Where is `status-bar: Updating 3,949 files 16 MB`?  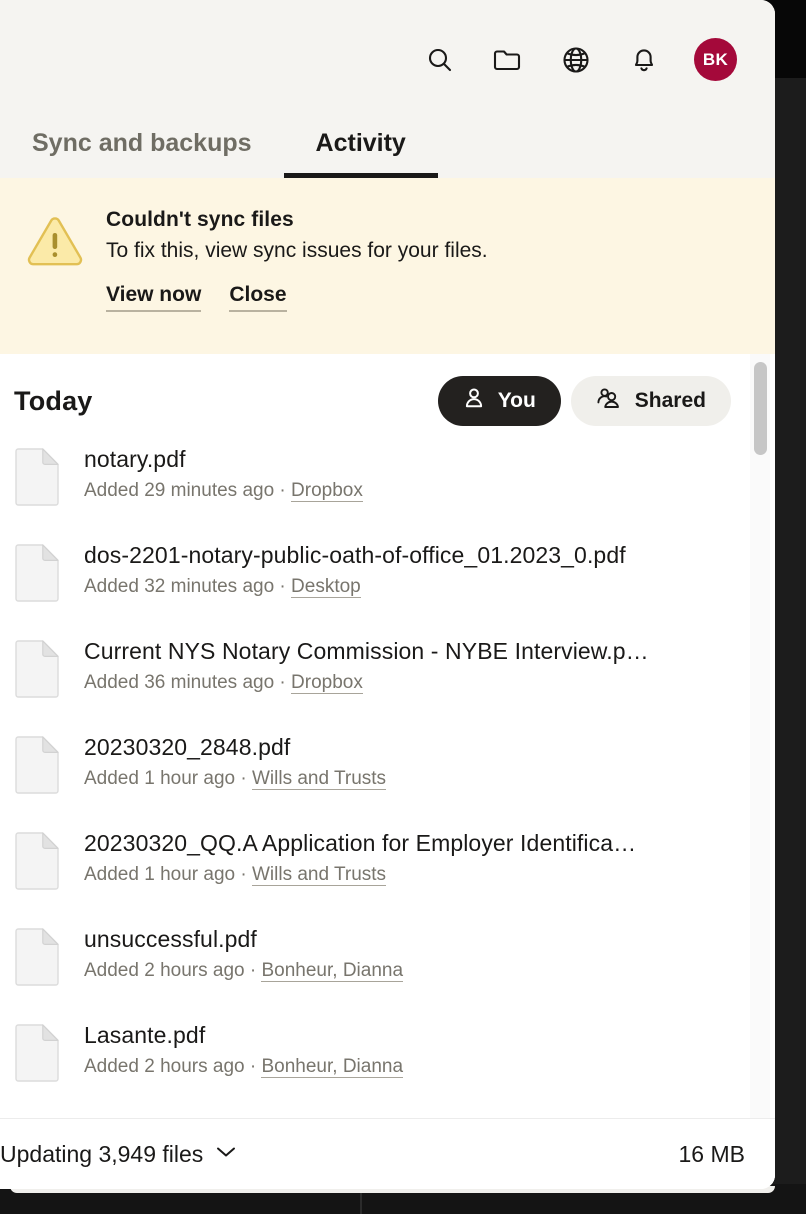 status-bar: Updating 3,949 files 16 MB is located at coordinates (387, 1153).